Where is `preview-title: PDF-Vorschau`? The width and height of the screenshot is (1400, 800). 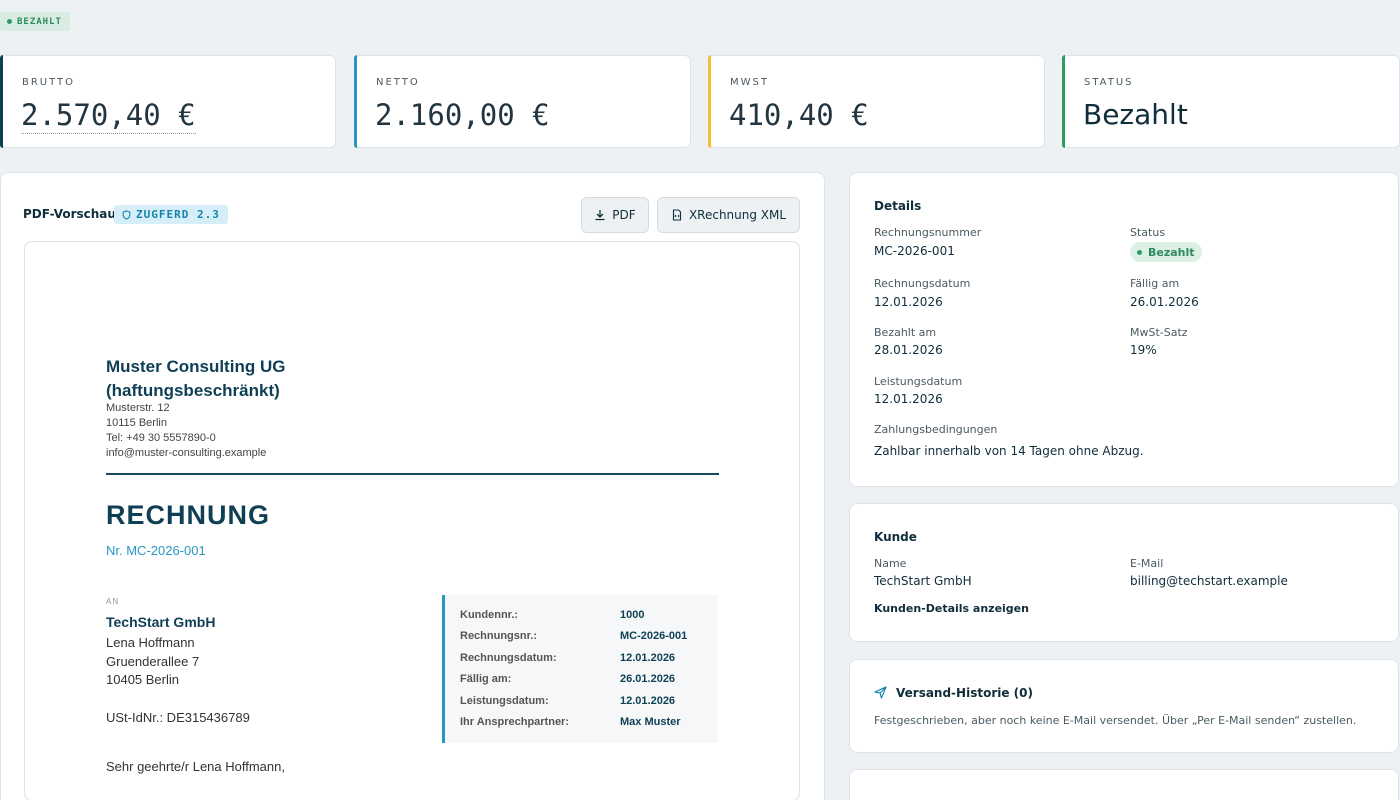
preview-title: PDF-Vorschau is located at coordinates (69, 214).